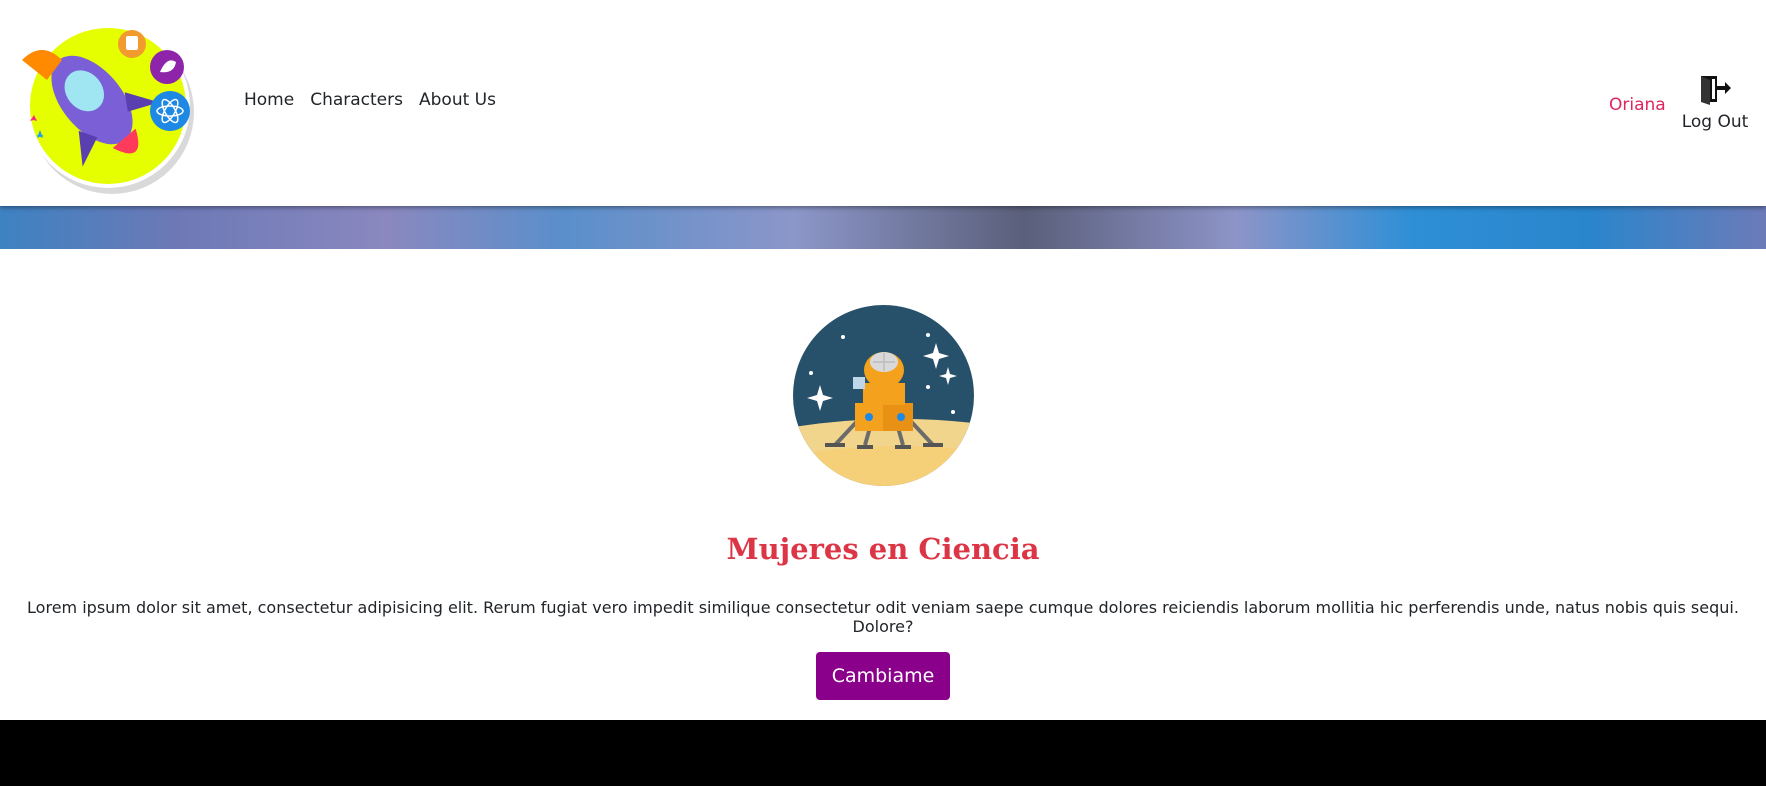 The image size is (1766, 786). I want to click on nav-about-us-link: About Us, so click(457, 100).